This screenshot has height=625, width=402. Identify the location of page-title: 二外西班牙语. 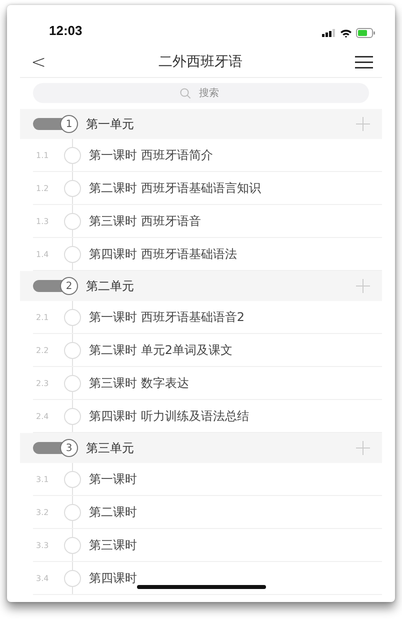
(200, 62).